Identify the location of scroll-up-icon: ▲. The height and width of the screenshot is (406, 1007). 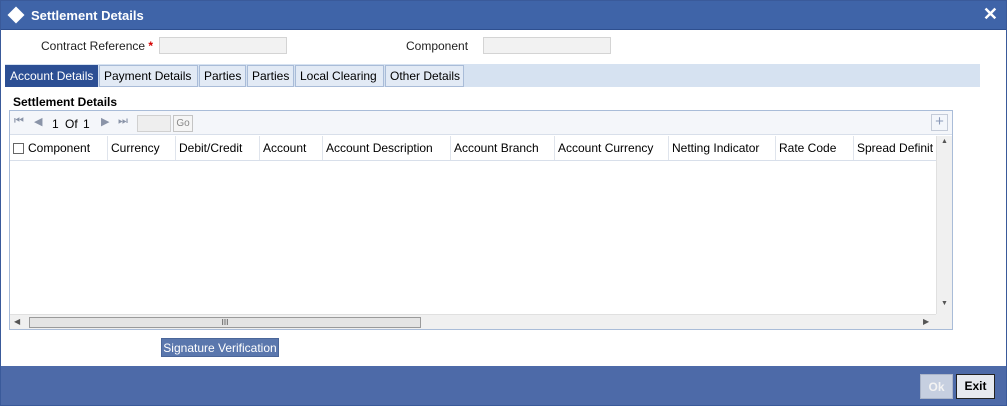
(944, 144).